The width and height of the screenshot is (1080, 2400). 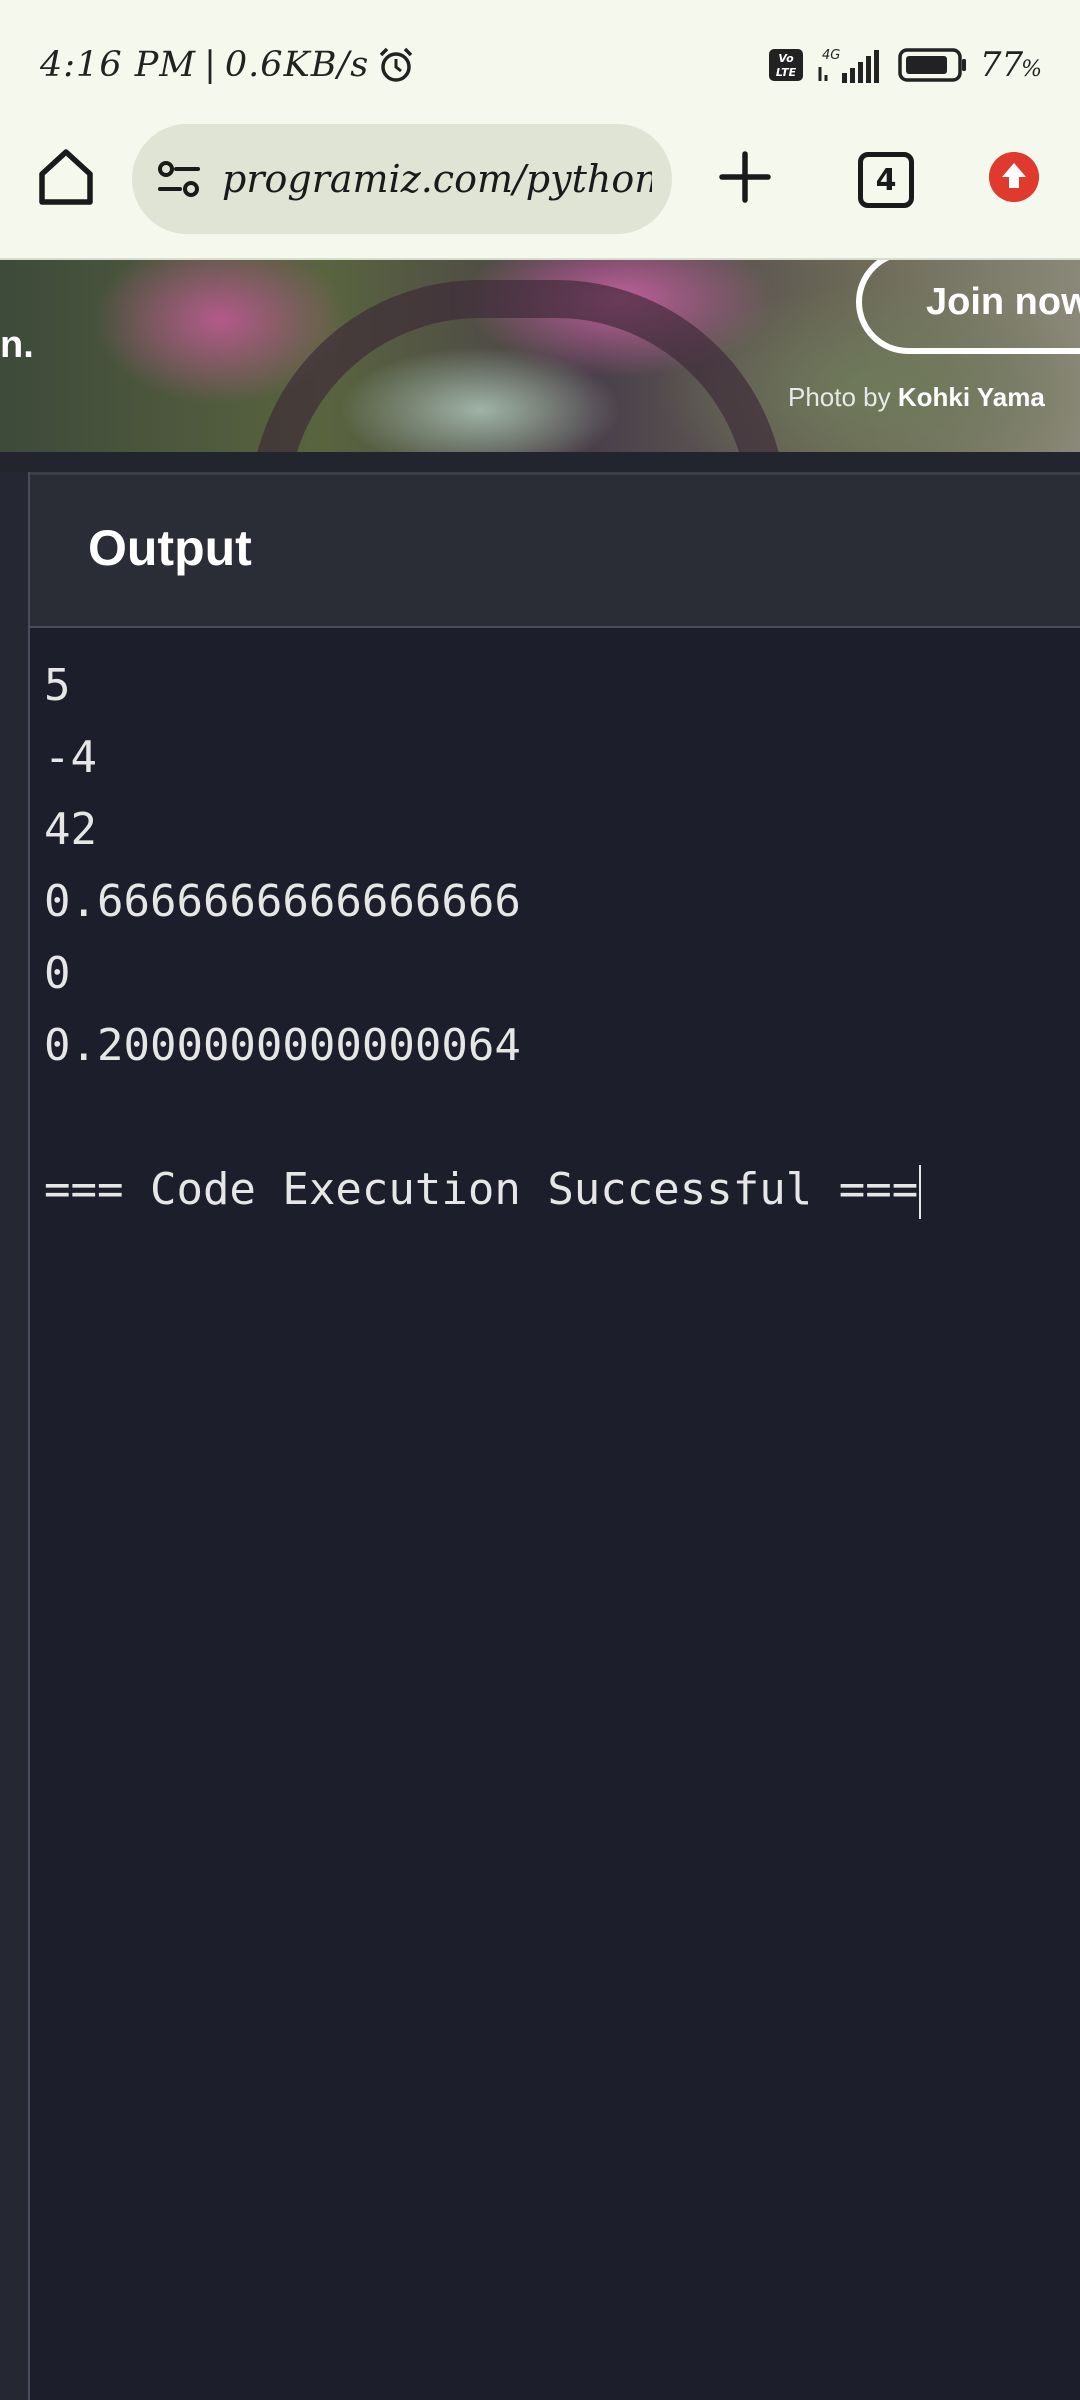 I want to click on battery-percent: 77%, so click(x=1011, y=65).